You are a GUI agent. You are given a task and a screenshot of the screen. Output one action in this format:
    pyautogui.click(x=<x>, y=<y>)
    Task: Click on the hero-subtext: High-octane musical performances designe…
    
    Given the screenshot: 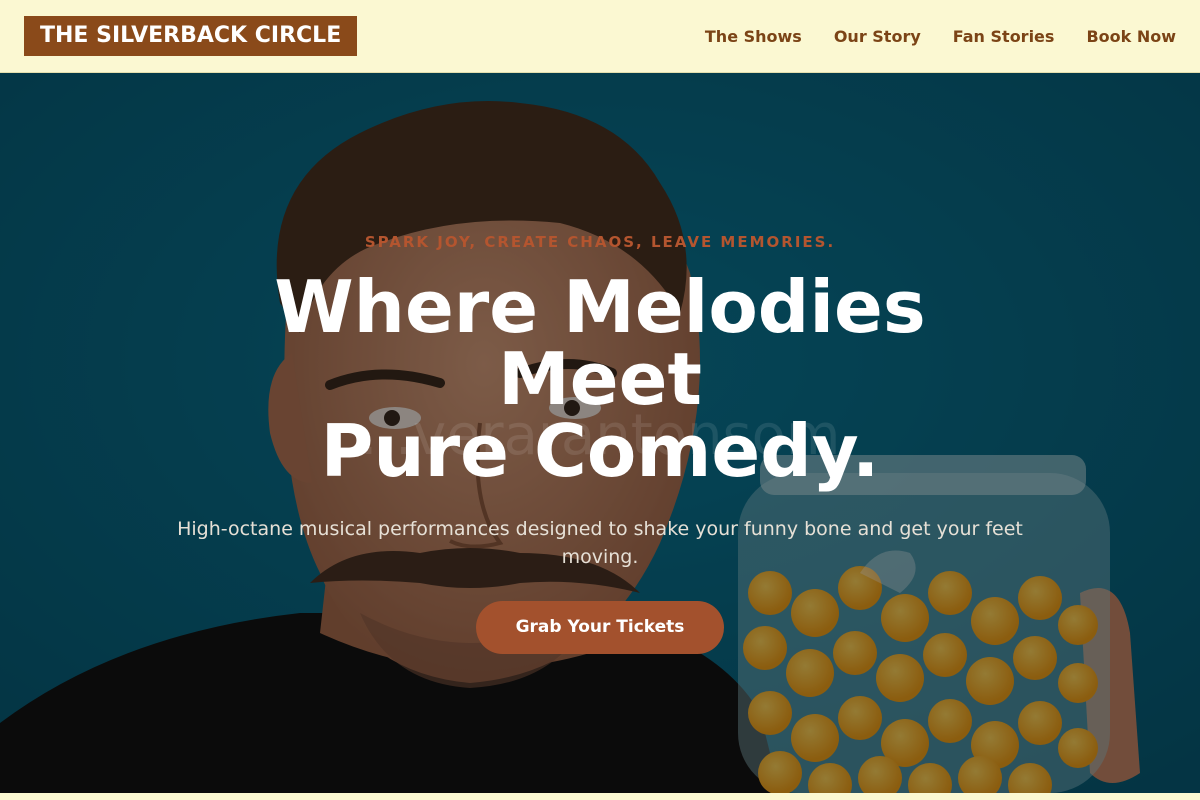 What is the action you would take?
    pyautogui.click(x=600, y=543)
    